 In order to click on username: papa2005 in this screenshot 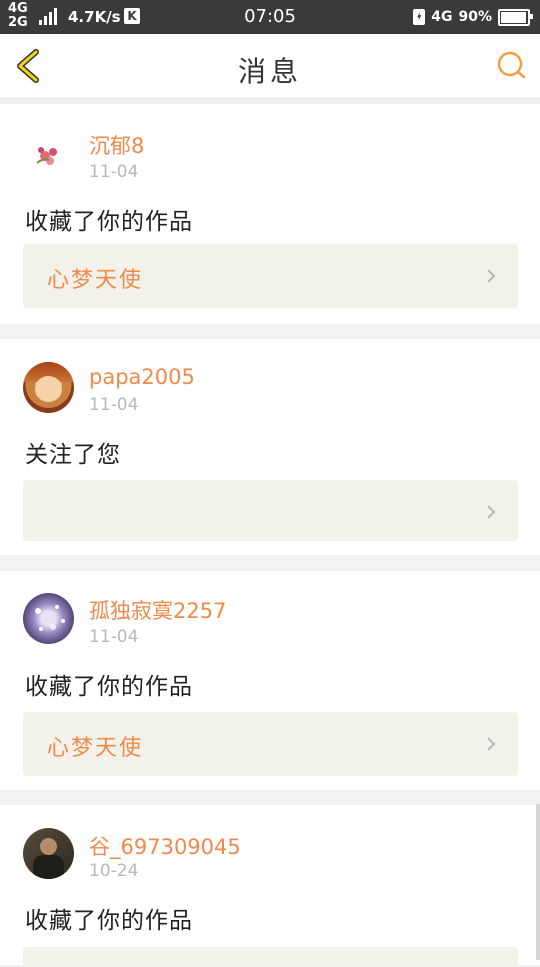, I will do `click(142, 377)`.